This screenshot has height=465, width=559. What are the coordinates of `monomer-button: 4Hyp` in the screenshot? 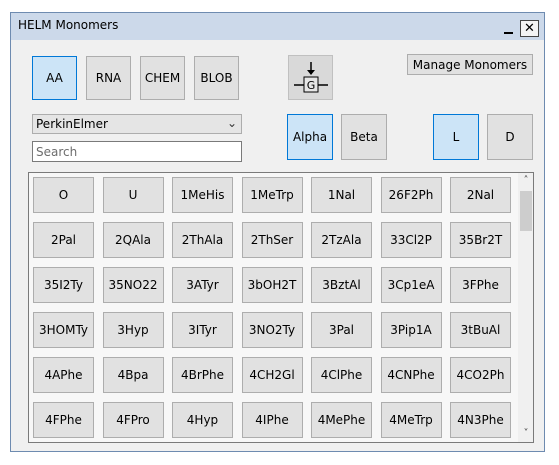 It's located at (202, 420).